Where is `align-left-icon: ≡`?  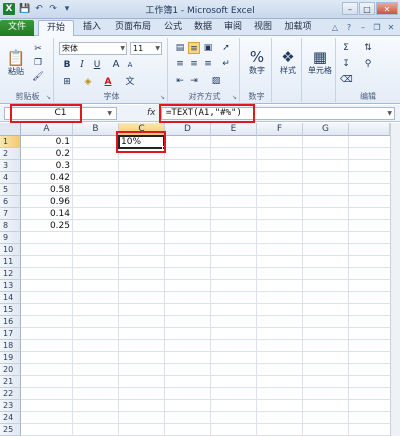
align-left-icon: ≡ is located at coordinates (180, 64).